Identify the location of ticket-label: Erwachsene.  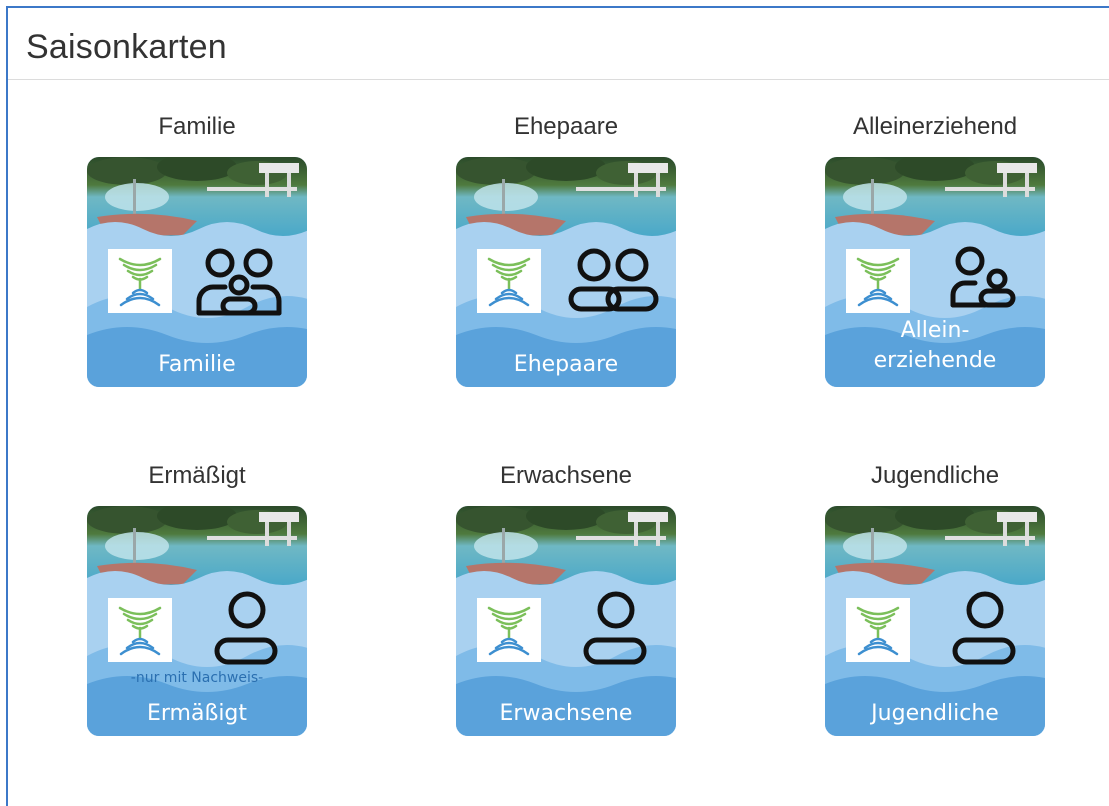
(566, 713).